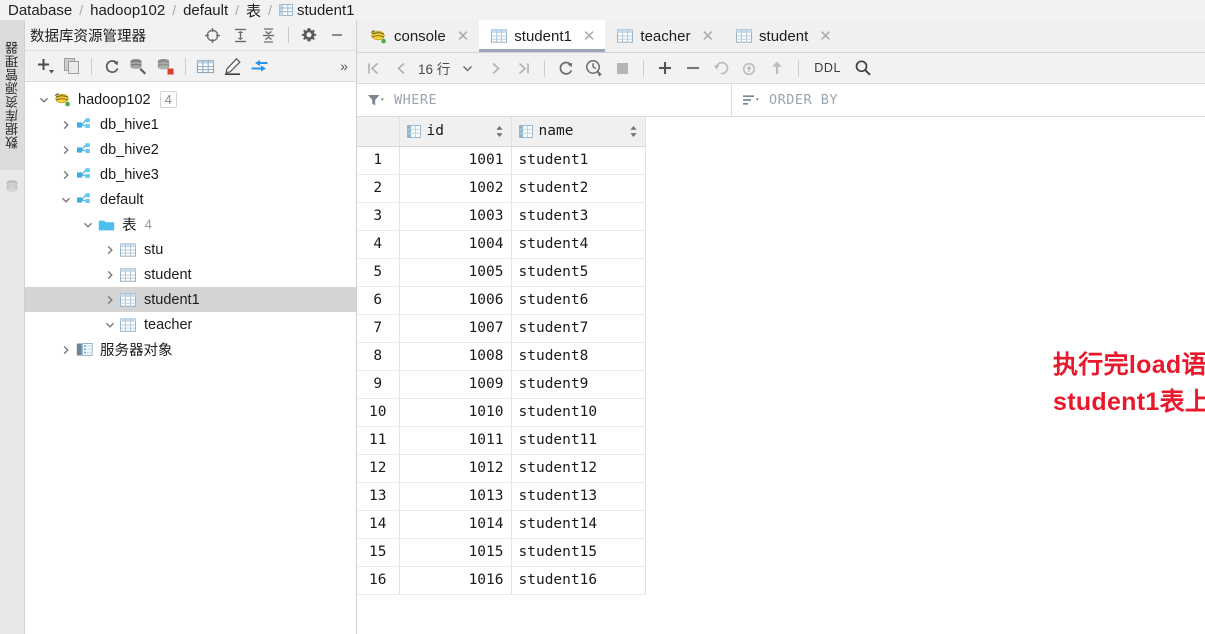  Describe the element at coordinates (455, 160) in the screenshot. I see `cell-id: 1001` at that location.